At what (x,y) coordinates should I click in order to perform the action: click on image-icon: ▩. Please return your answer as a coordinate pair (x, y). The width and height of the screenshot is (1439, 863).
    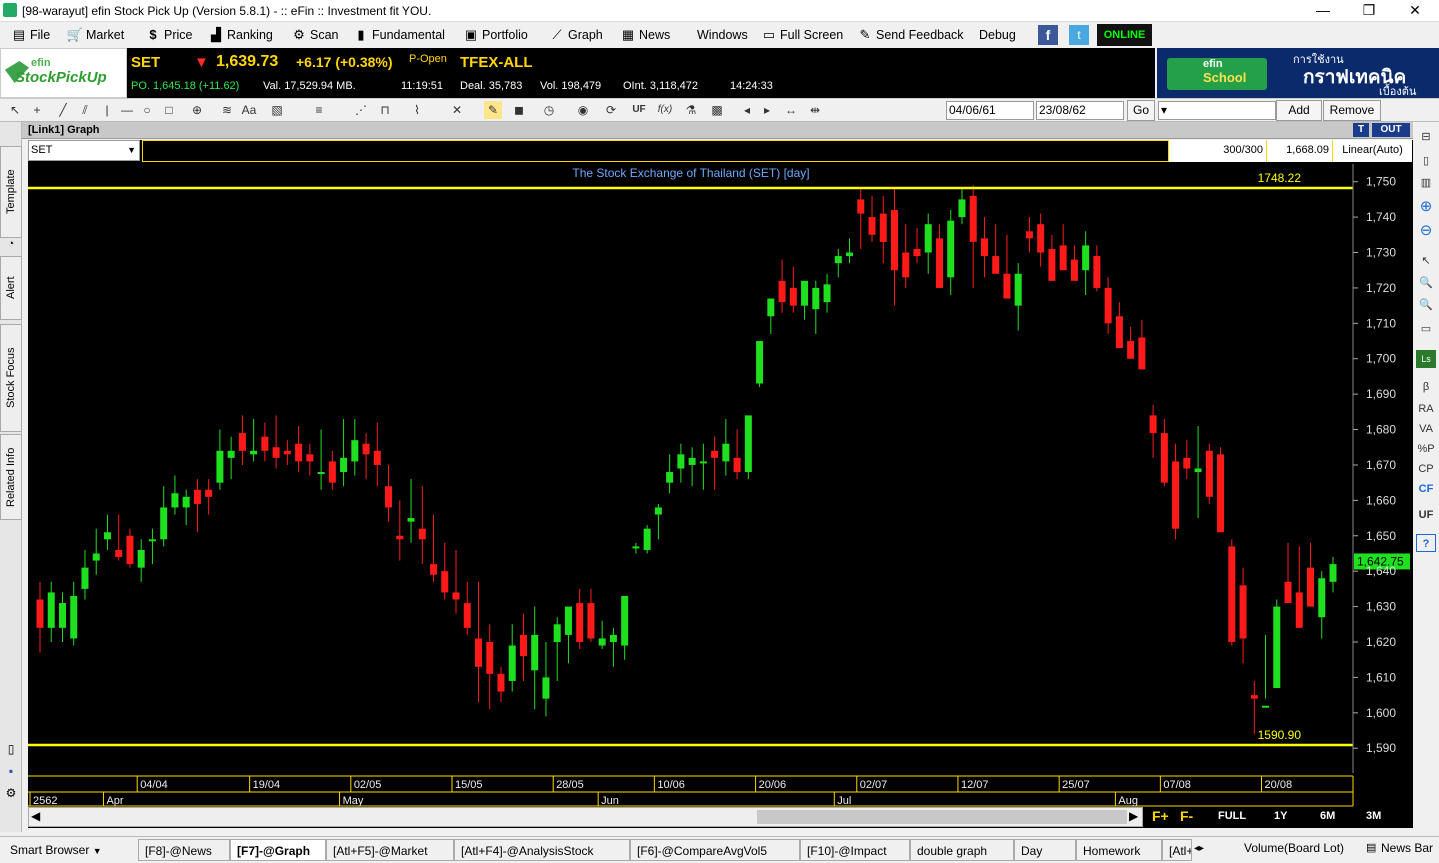
    Looking at the image, I should click on (717, 110).